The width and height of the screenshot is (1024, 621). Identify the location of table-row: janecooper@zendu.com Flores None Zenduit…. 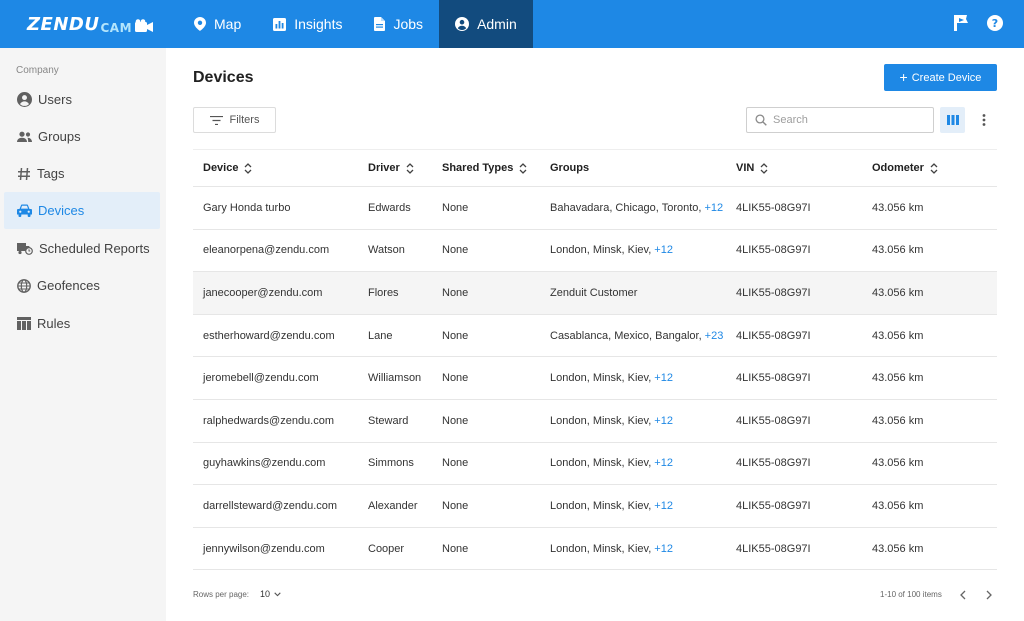
(595, 293).